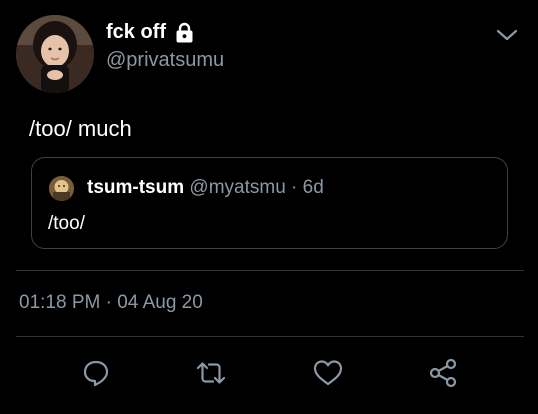 This screenshot has width=538, height=414. What do you see at coordinates (61, 188) in the screenshot?
I see `quoted-author-avatar` at bounding box center [61, 188].